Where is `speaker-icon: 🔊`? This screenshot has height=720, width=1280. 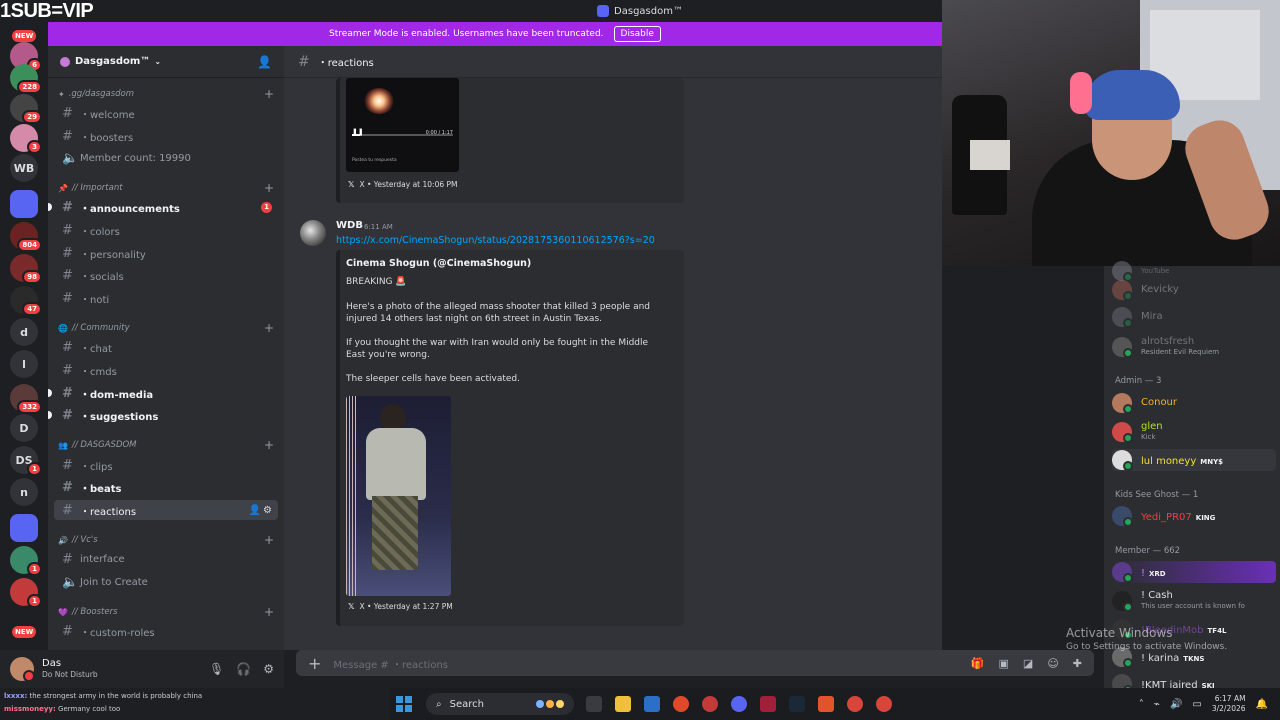 speaker-icon: 🔊 is located at coordinates (1176, 704).